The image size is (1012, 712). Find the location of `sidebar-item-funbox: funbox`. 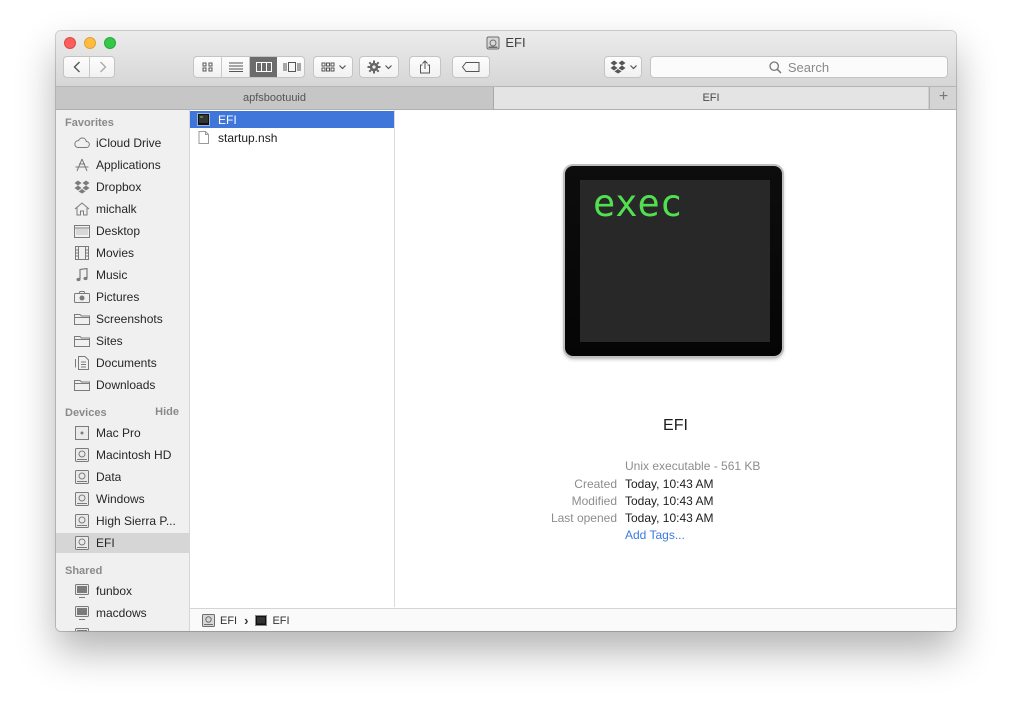

sidebar-item-funbox: funbox is located at coordinates (122, 591).